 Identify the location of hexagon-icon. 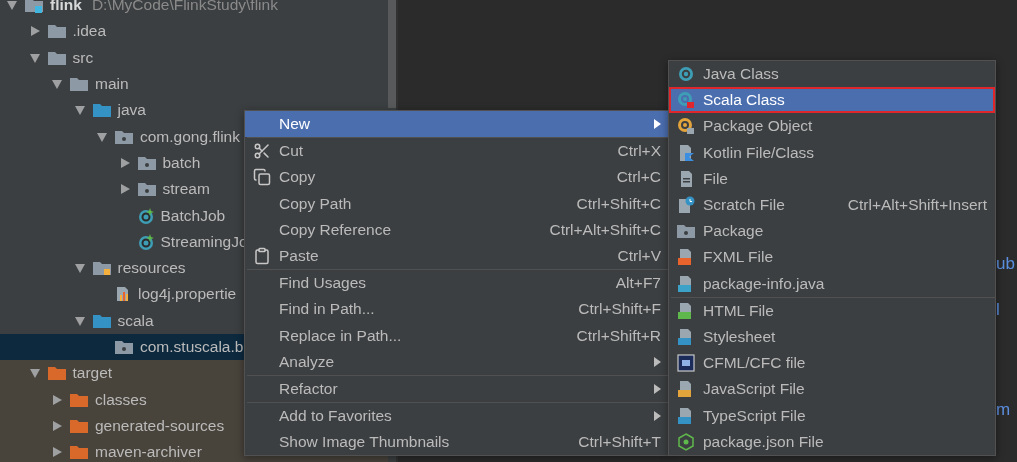
(686, 441).